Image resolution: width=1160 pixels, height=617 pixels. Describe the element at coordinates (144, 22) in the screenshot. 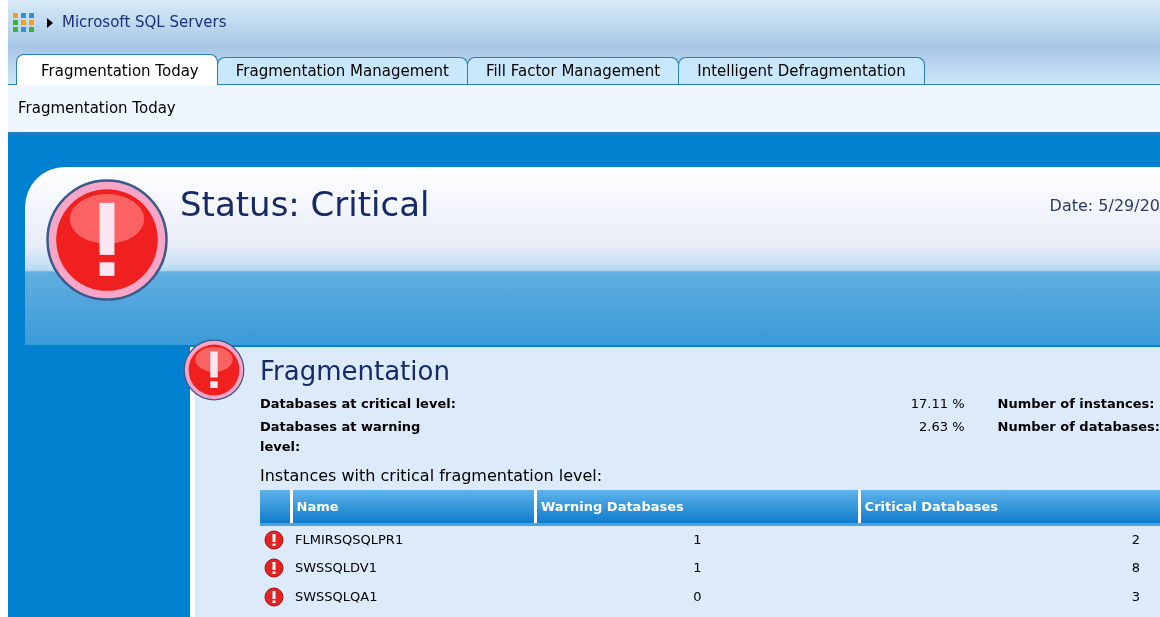

I see `breadcrumb-link: Microsoft SQL Servers` at that location.